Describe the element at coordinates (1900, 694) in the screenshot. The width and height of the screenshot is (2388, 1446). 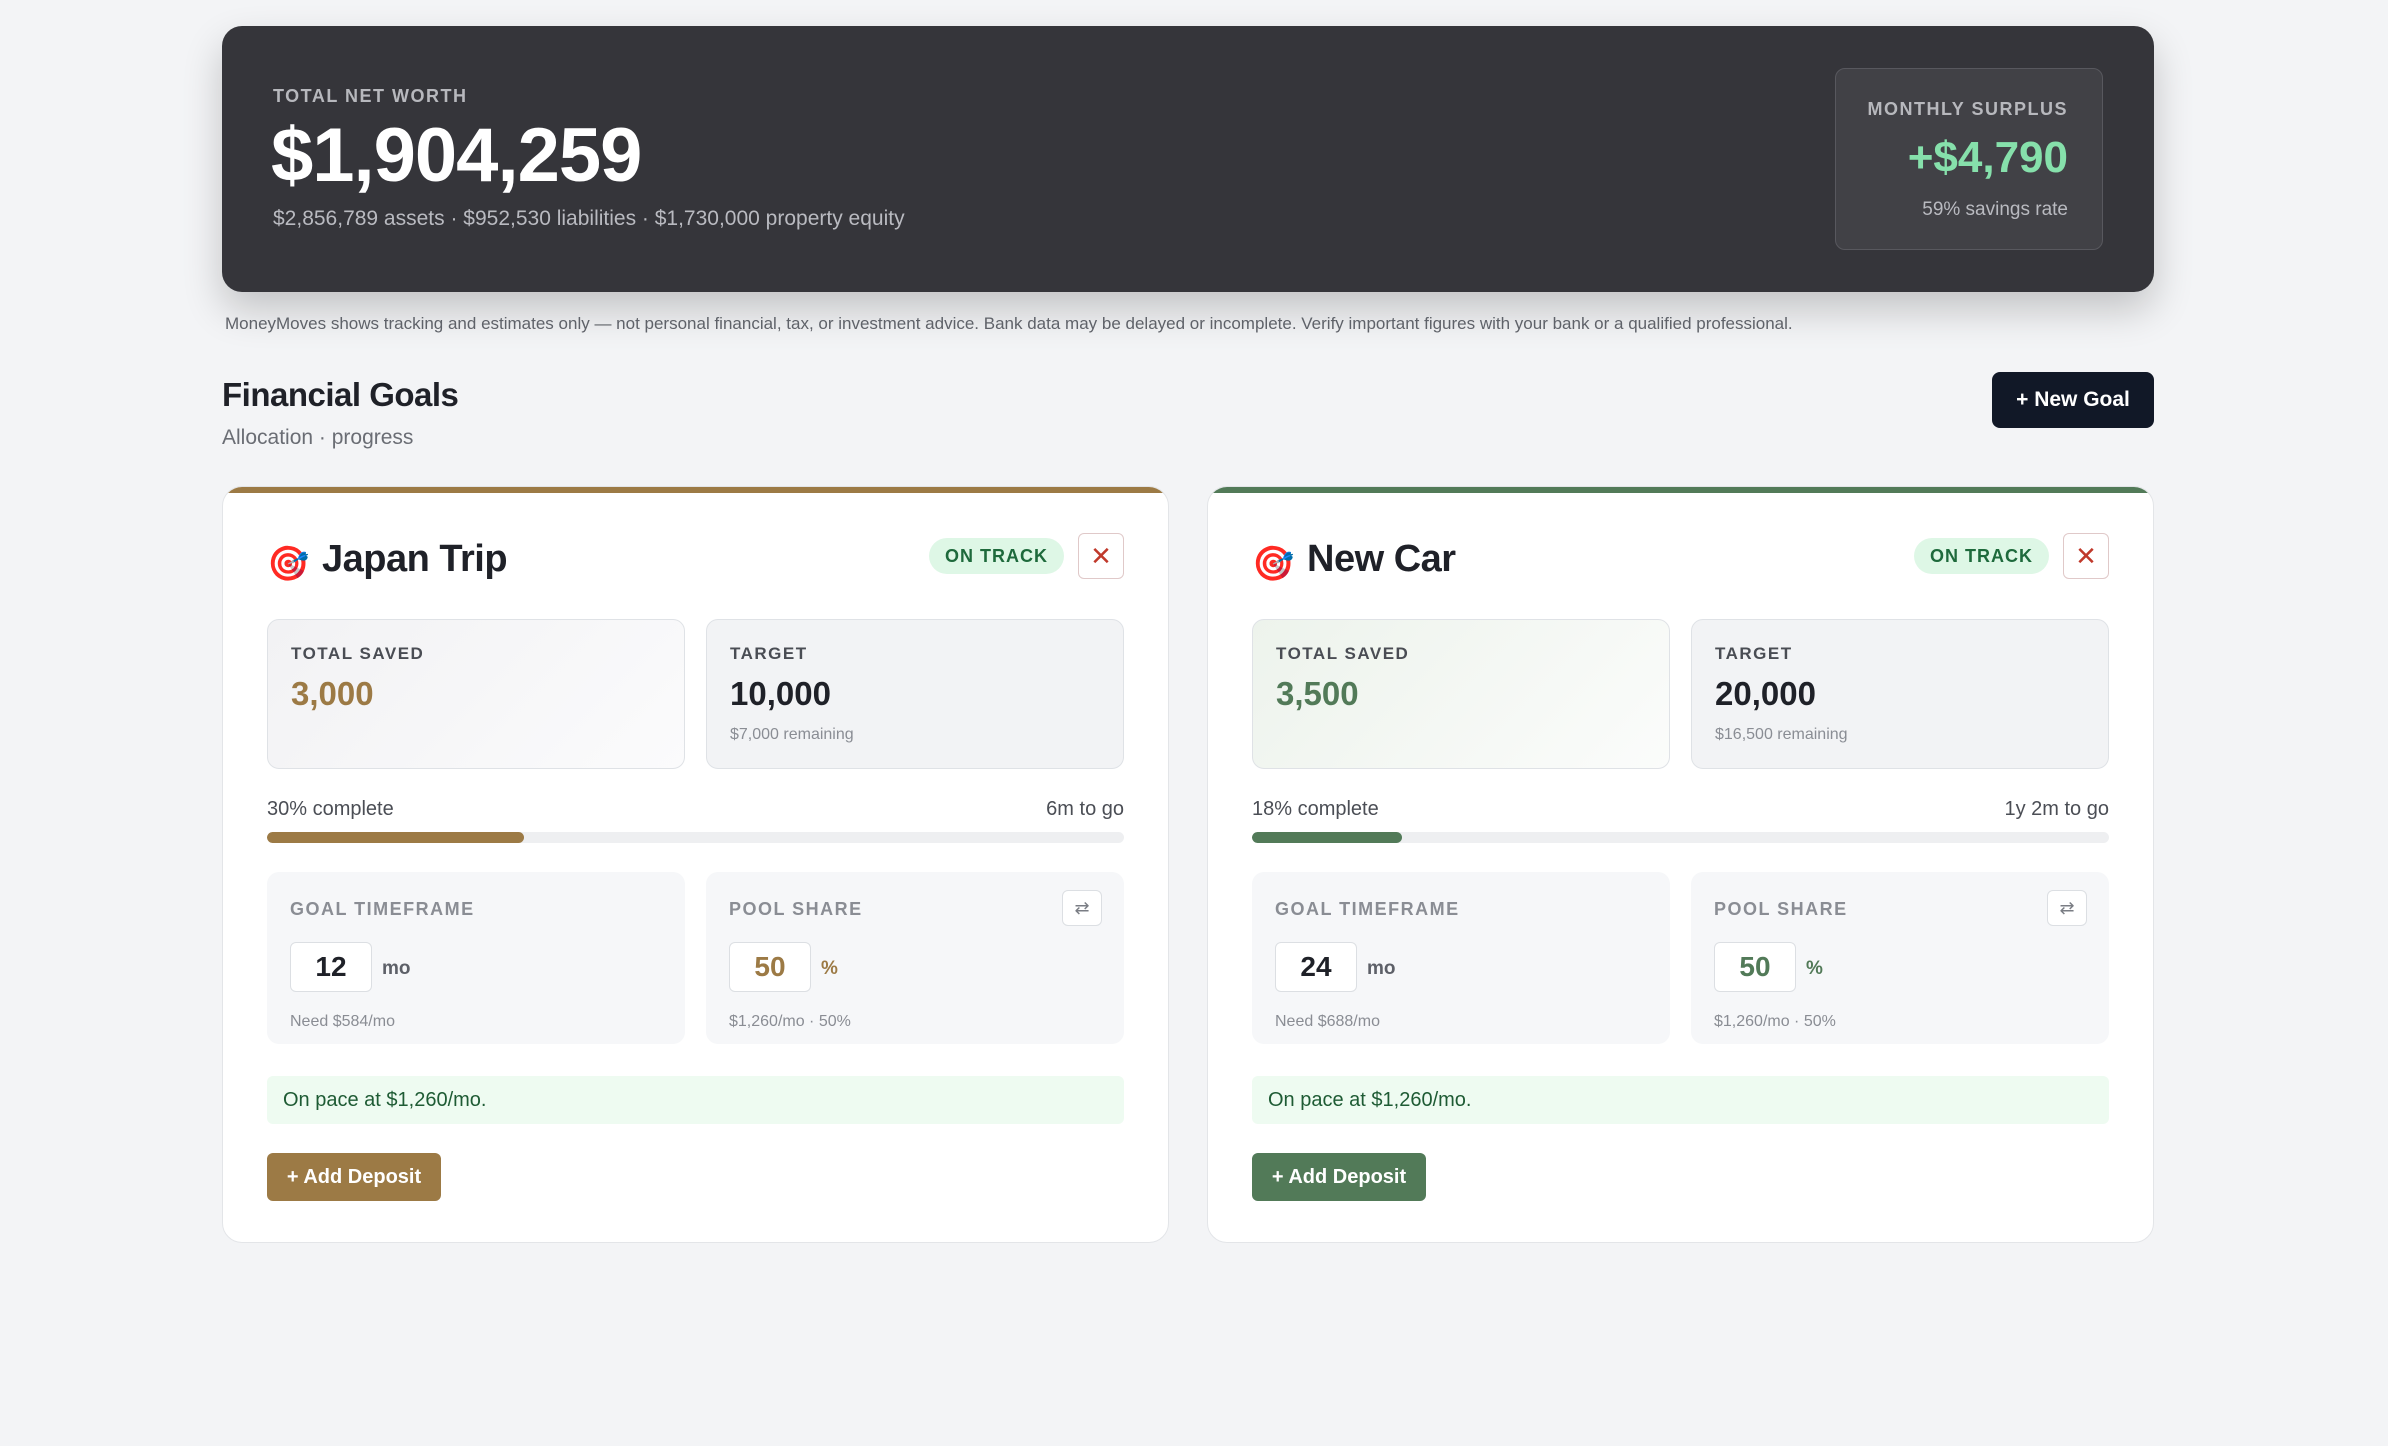
I see `target-box: TARGET 20,000 $16,500 remaining` at that location.